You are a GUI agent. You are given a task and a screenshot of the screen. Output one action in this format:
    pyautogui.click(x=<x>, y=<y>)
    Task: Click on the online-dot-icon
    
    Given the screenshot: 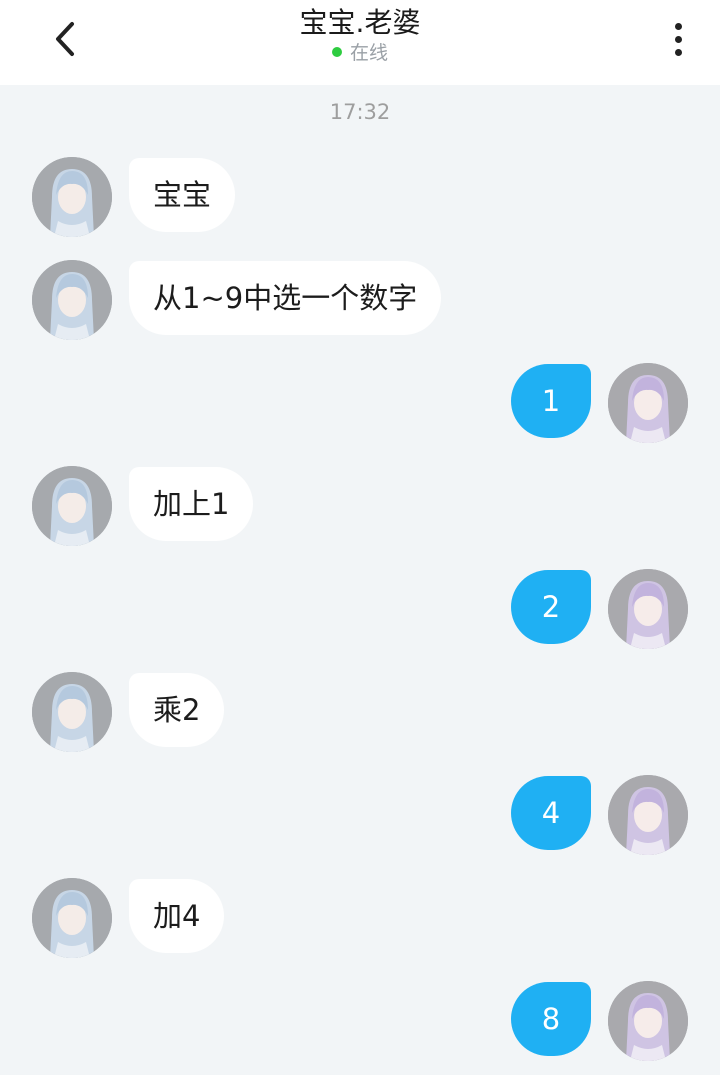 What is the action you would take?
    pyautogui.click(x=336, y=52)
    